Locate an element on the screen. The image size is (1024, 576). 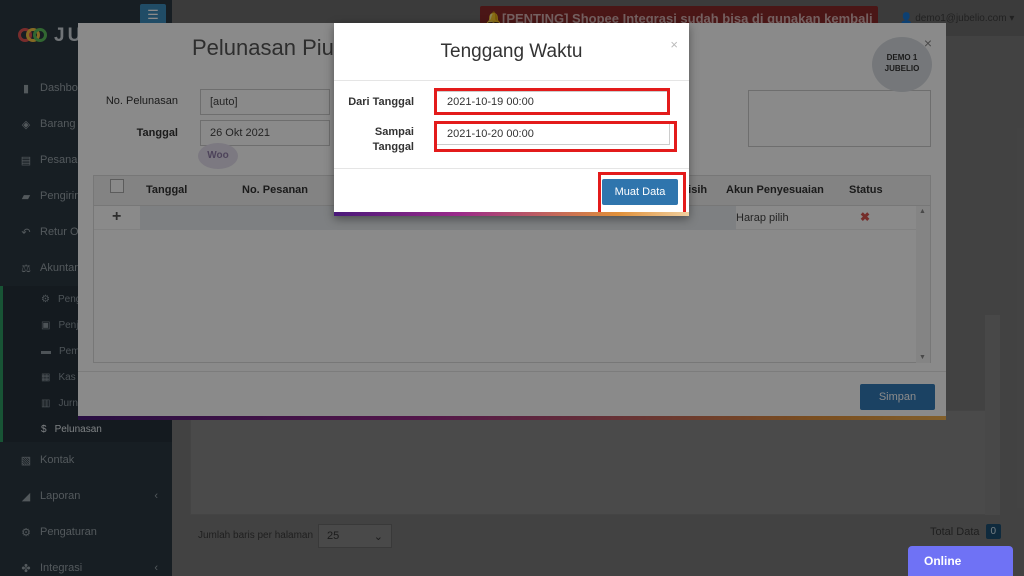
dari-tanggal-input is located at coordinates (553, 102).